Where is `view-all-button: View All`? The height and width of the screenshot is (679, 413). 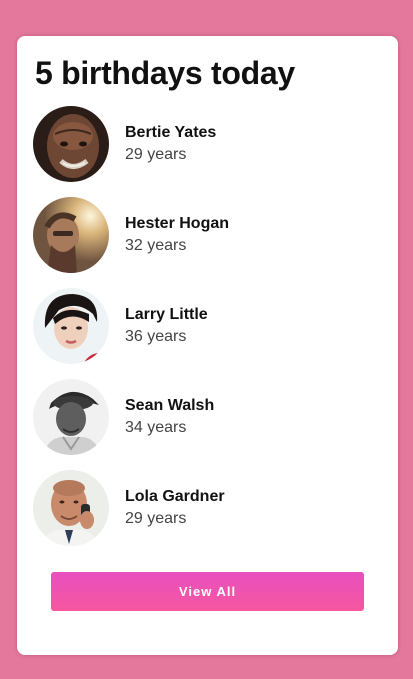 view-all-button: View All is located at coordinates (207, 591).